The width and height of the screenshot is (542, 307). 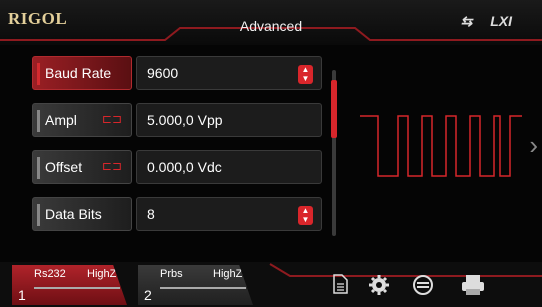 I want to click on param-row-offset: Offset ⊏⊐ 0.000,0 Vdc, so click(x=177, y=167).